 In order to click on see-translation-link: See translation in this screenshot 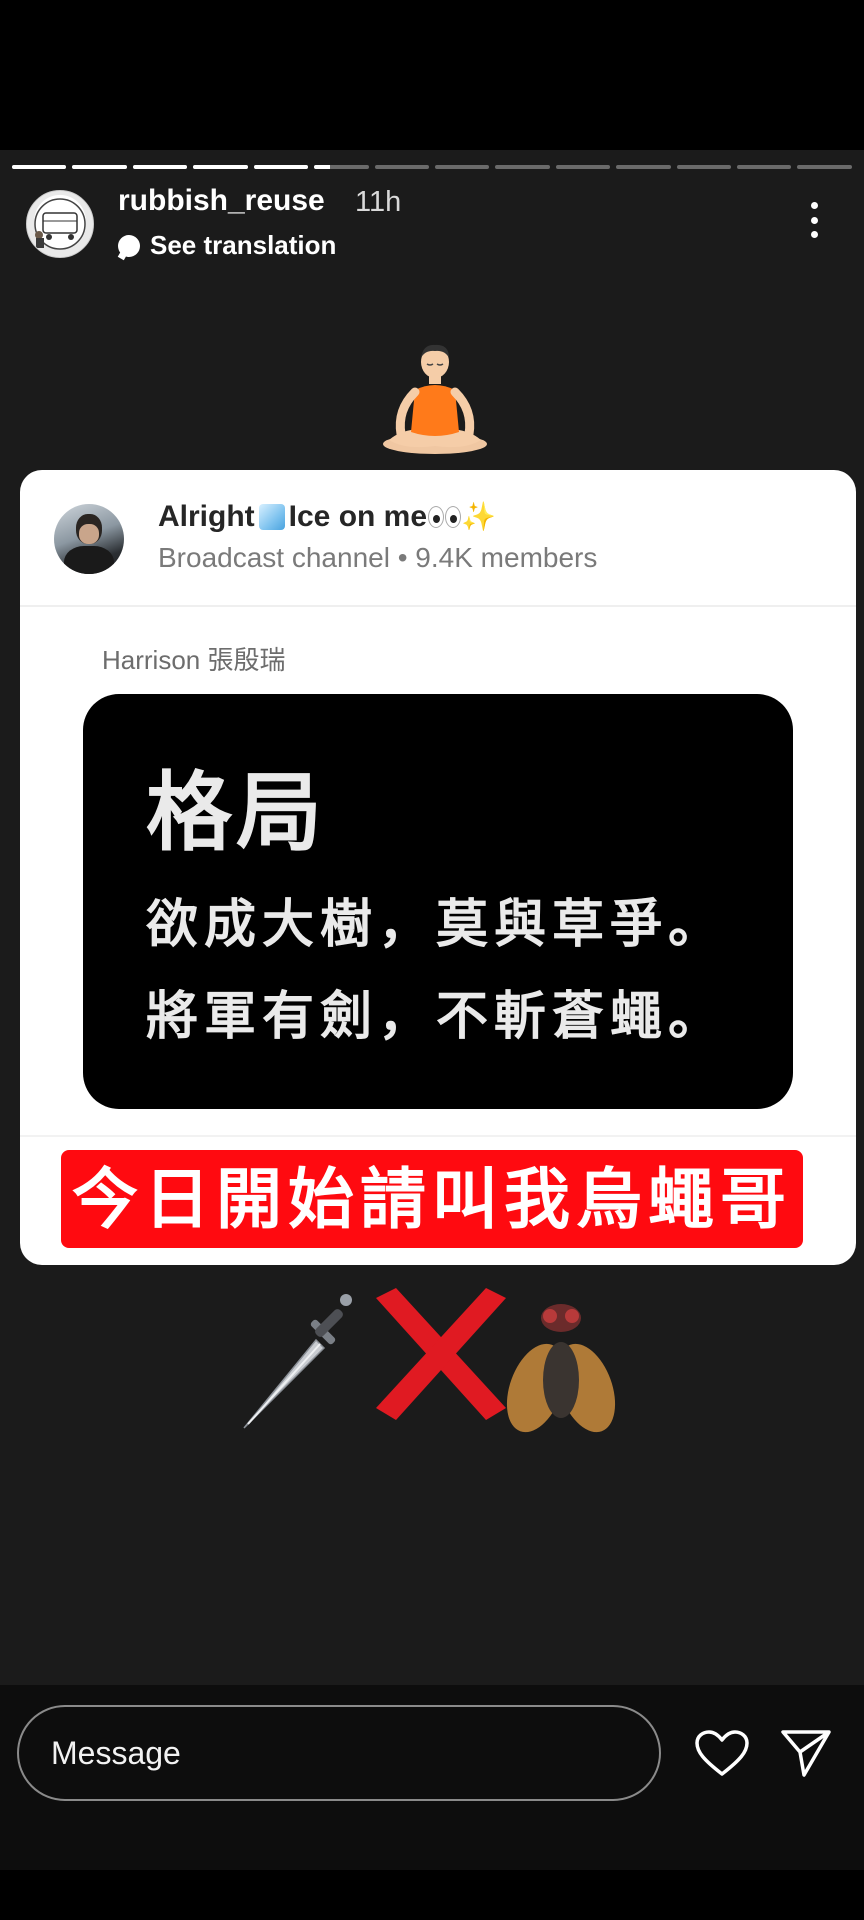, I will do `click(227, 245)`.